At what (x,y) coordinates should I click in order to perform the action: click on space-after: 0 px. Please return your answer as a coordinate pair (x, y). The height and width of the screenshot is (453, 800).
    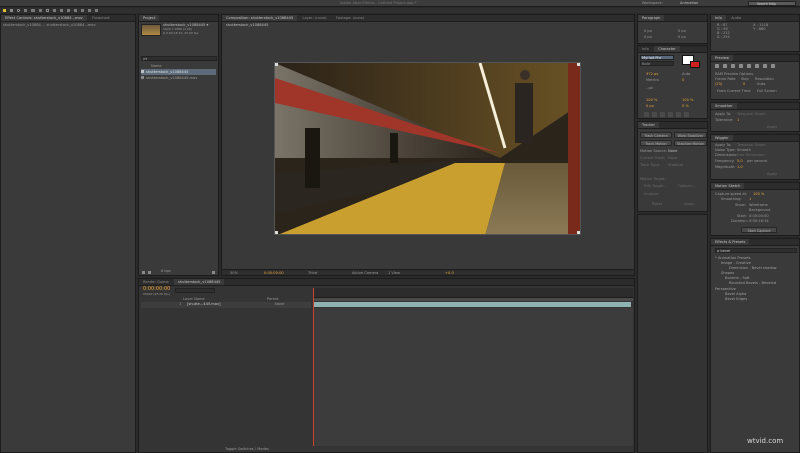
    Looking at the image, I should click on (682, 37).